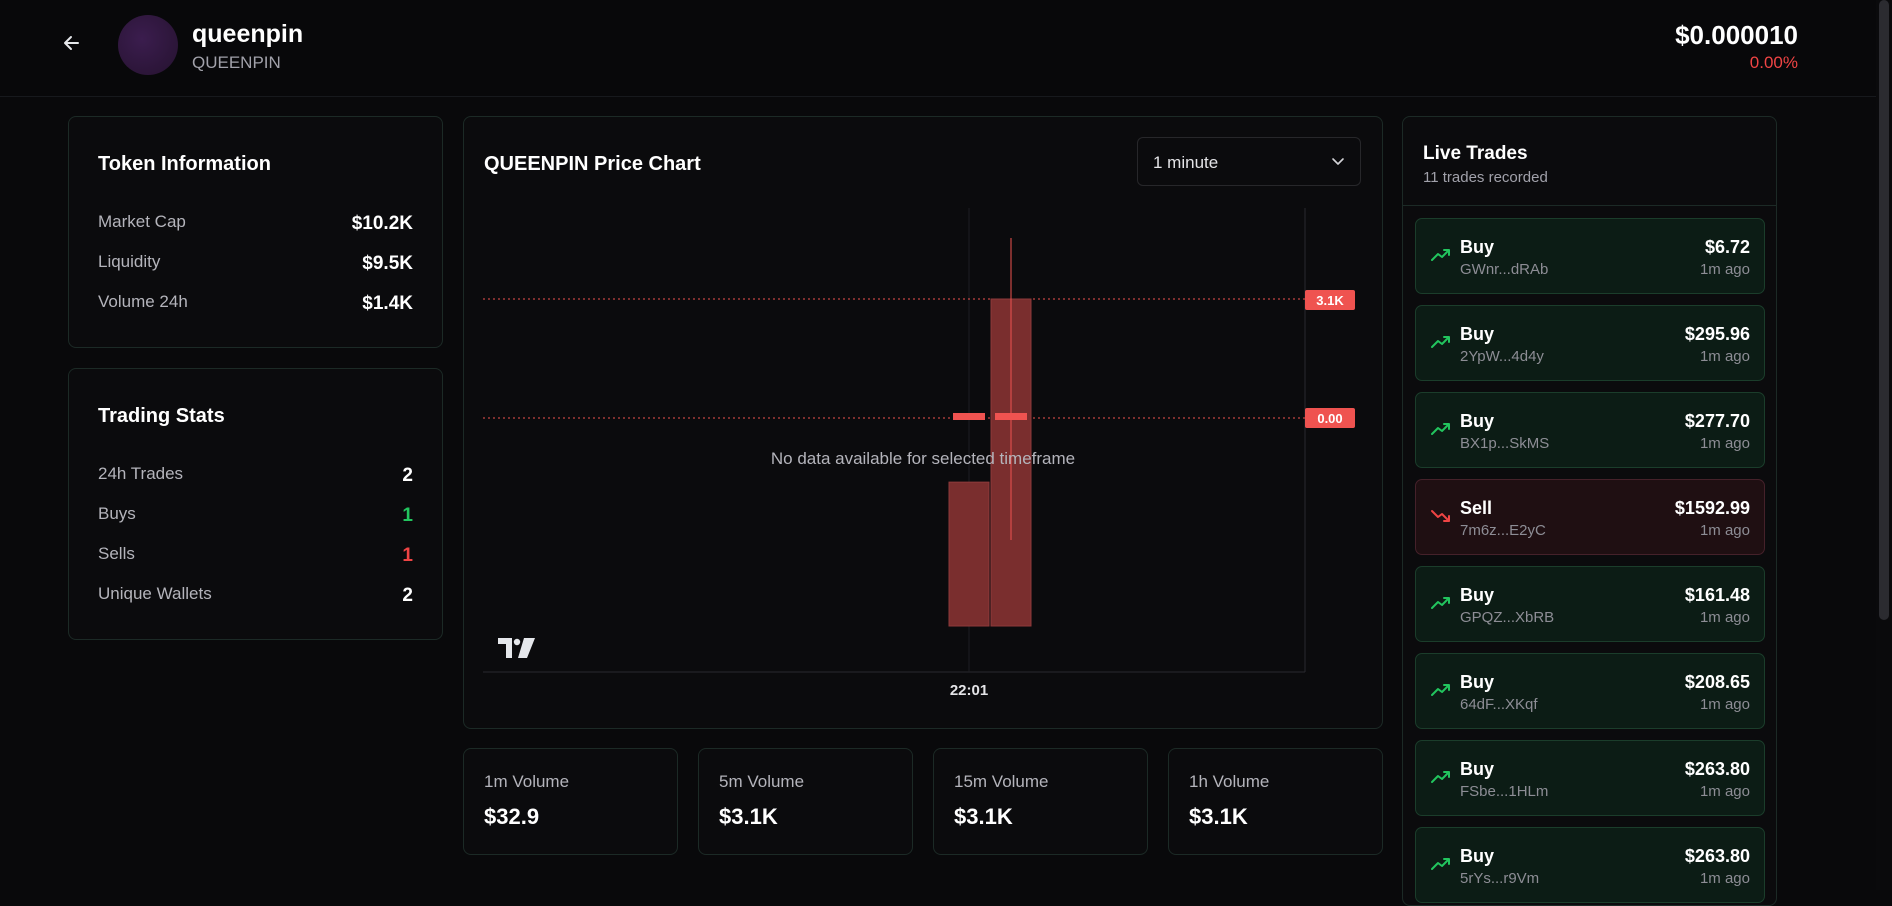 The image size is (1892, 906). What do you see at coordinates (248, 34) in the screenshot?
I see `token-name: queenpin` at bounding box center [248, 34].